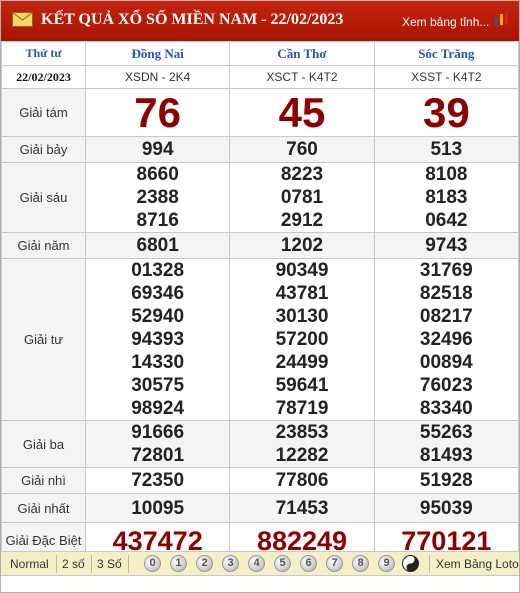 The width and height of the screenshot is (520, 593). Describe the element at coordinates (158, 385) in the screenshot. I see `prize-number: 30575` at that location.